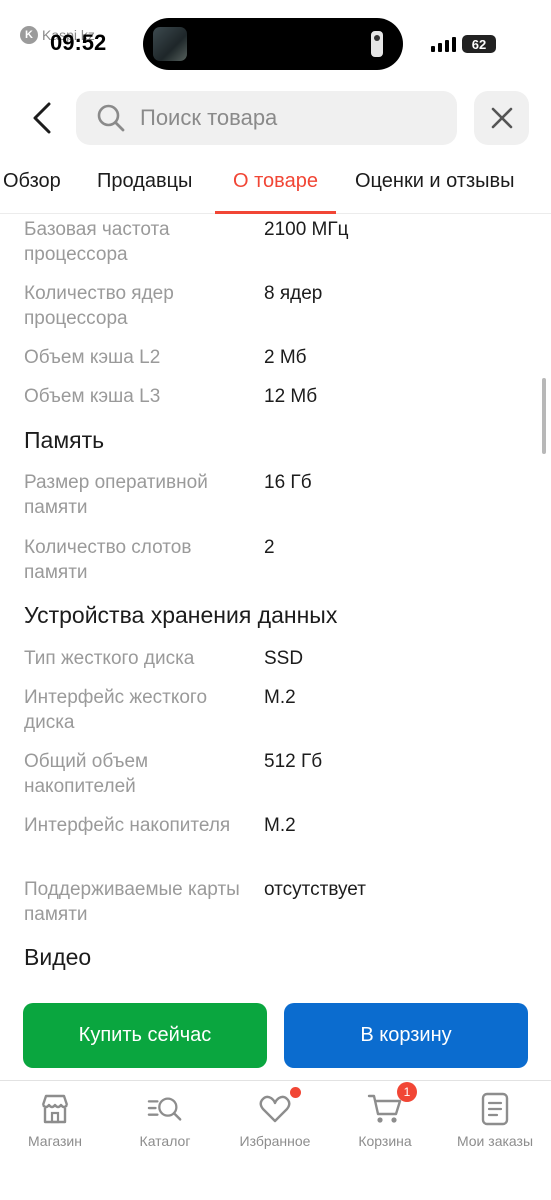 The image size is (551, 1200). Describe the element at coordinates (132, 902) in the screenshot. I see `spec-label: Поддерживаемые карты памяти` at that location.